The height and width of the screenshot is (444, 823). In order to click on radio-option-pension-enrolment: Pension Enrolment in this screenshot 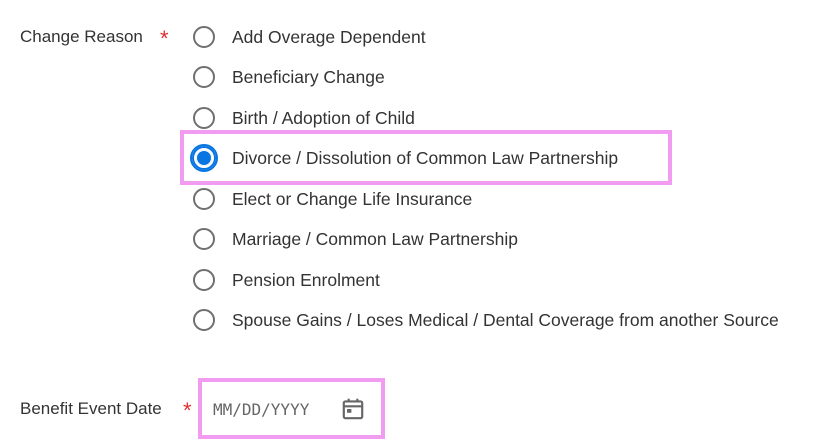, I will do `click(286, 280)`.